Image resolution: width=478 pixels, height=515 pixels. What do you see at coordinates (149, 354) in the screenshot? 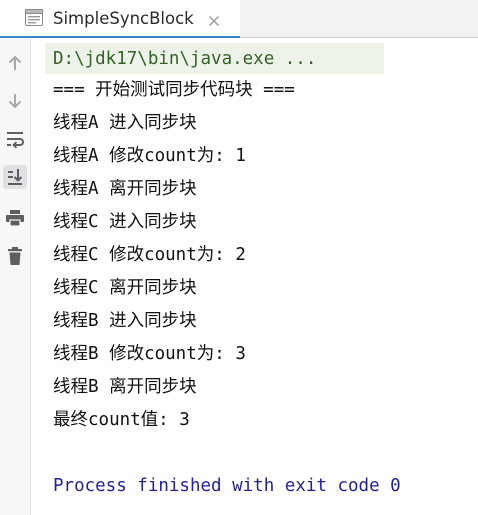
I see `output-line: 线程B 修改count为: 3` at bounding box center [149, 354].